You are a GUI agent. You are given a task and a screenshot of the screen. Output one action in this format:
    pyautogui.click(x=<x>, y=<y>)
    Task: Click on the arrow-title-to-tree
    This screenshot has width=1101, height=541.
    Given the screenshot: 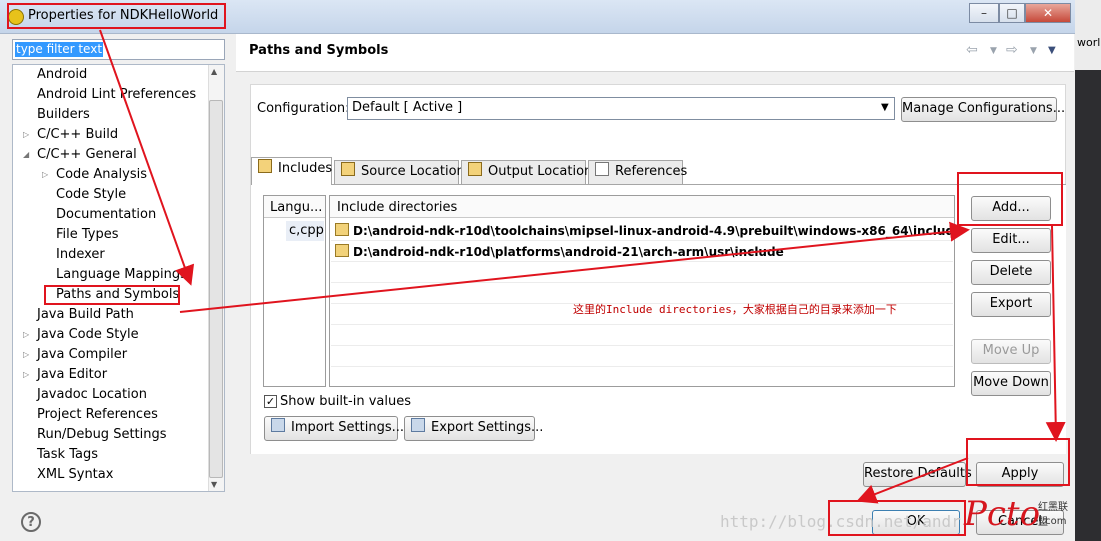 What is the action you would take?
    pyautogui.click(x=147, y=157)
    